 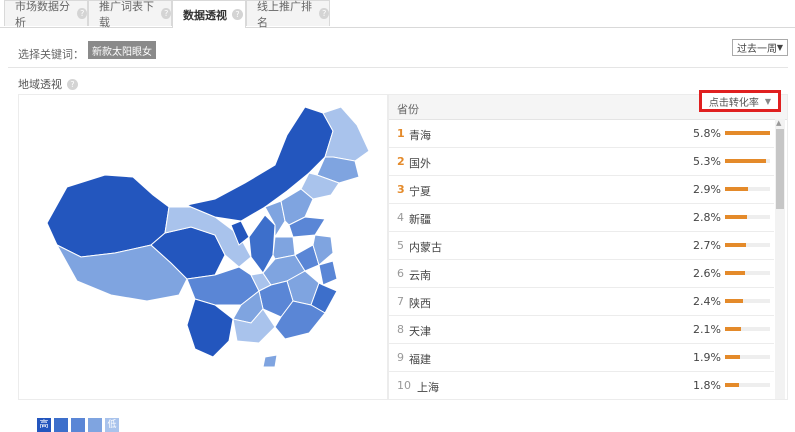 What do you see at coordinates (780, 169) in the screenshot?
I see `scroll-thumb` at bounding box center [780, 169].